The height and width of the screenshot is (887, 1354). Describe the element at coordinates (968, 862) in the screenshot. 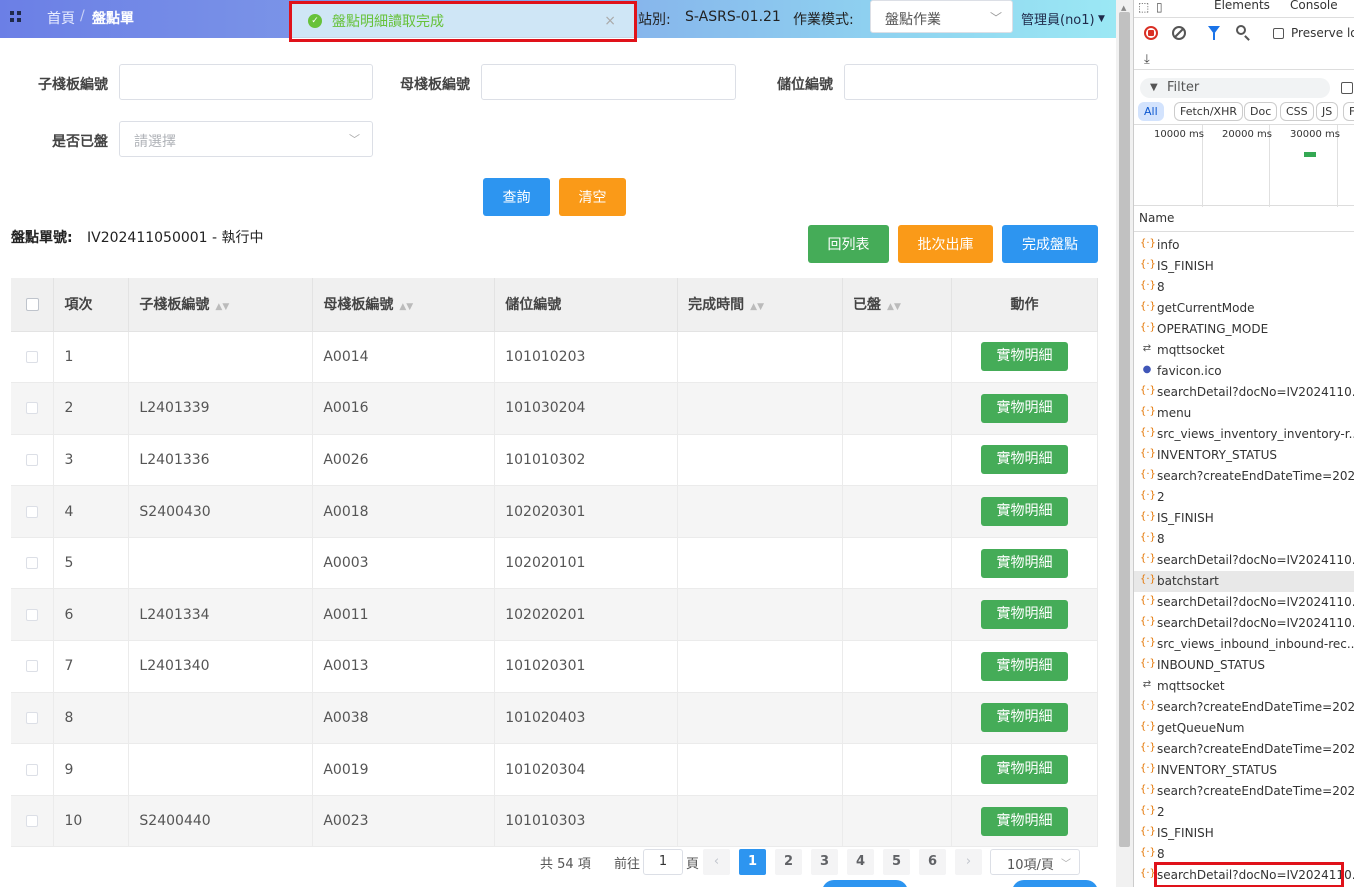

I see `next-page-button: ›` at that location.